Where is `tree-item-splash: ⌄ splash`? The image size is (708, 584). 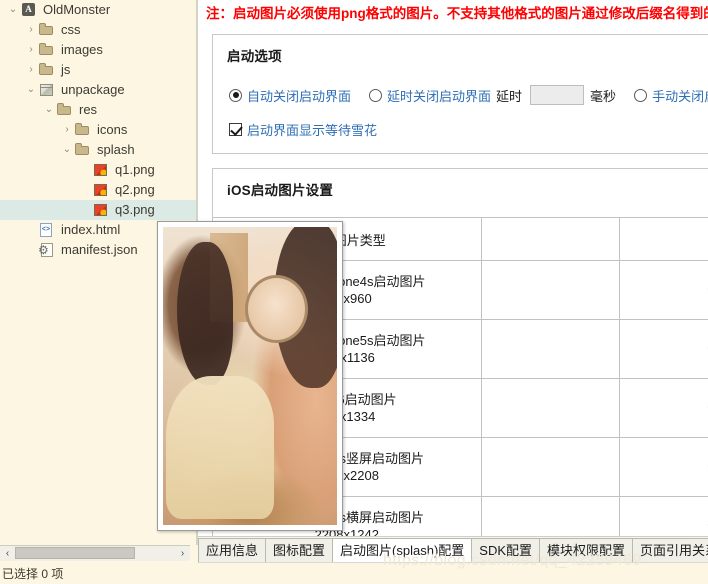 tree-item-splash: ⌄ splash is located at coordinates (98, 150).